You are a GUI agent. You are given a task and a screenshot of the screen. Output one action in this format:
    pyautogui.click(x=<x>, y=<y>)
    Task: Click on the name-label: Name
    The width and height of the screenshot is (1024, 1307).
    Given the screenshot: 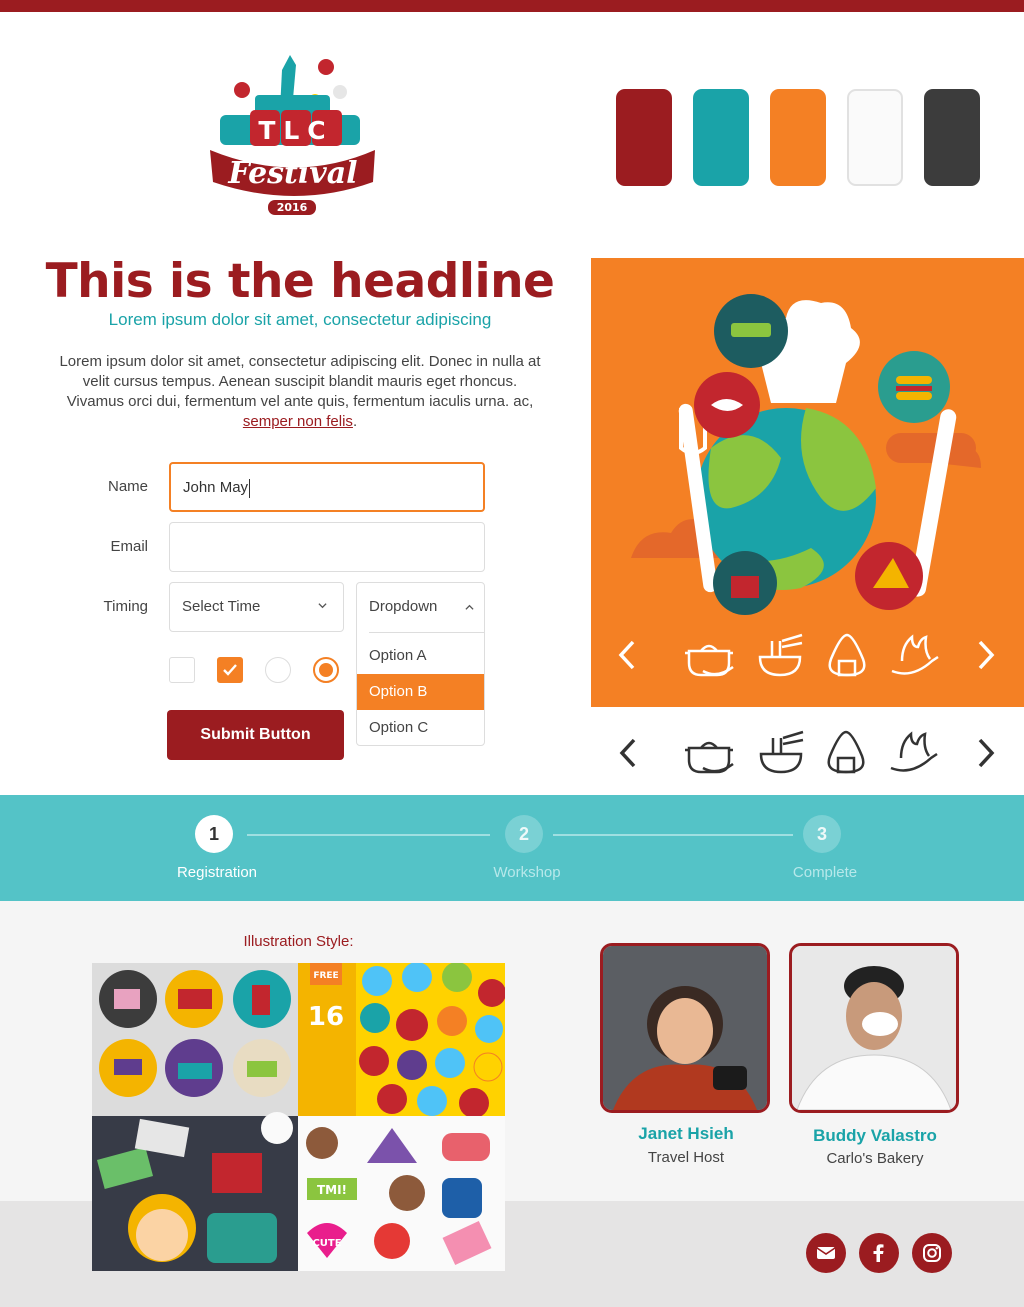 What is the action you would take?
    pyautogui.click(x=127, y=486)
    